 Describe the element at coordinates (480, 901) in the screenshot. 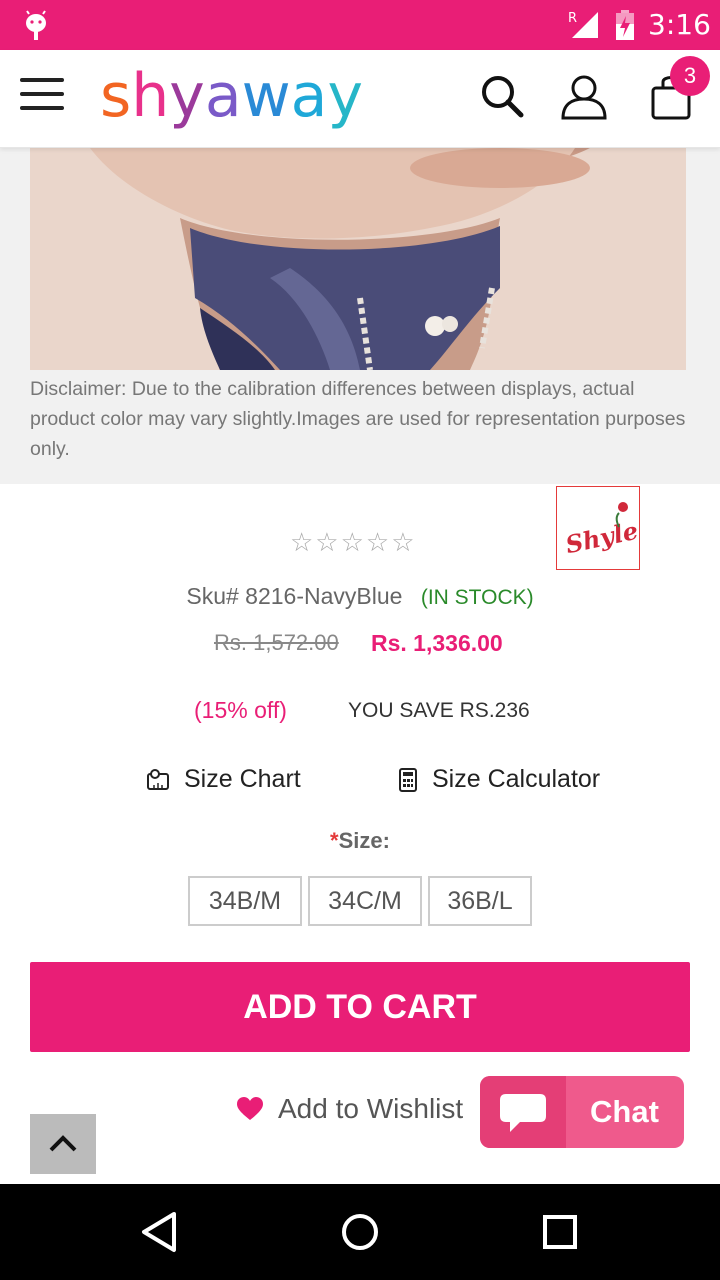

I see `size-option: 36B/L` at that location.